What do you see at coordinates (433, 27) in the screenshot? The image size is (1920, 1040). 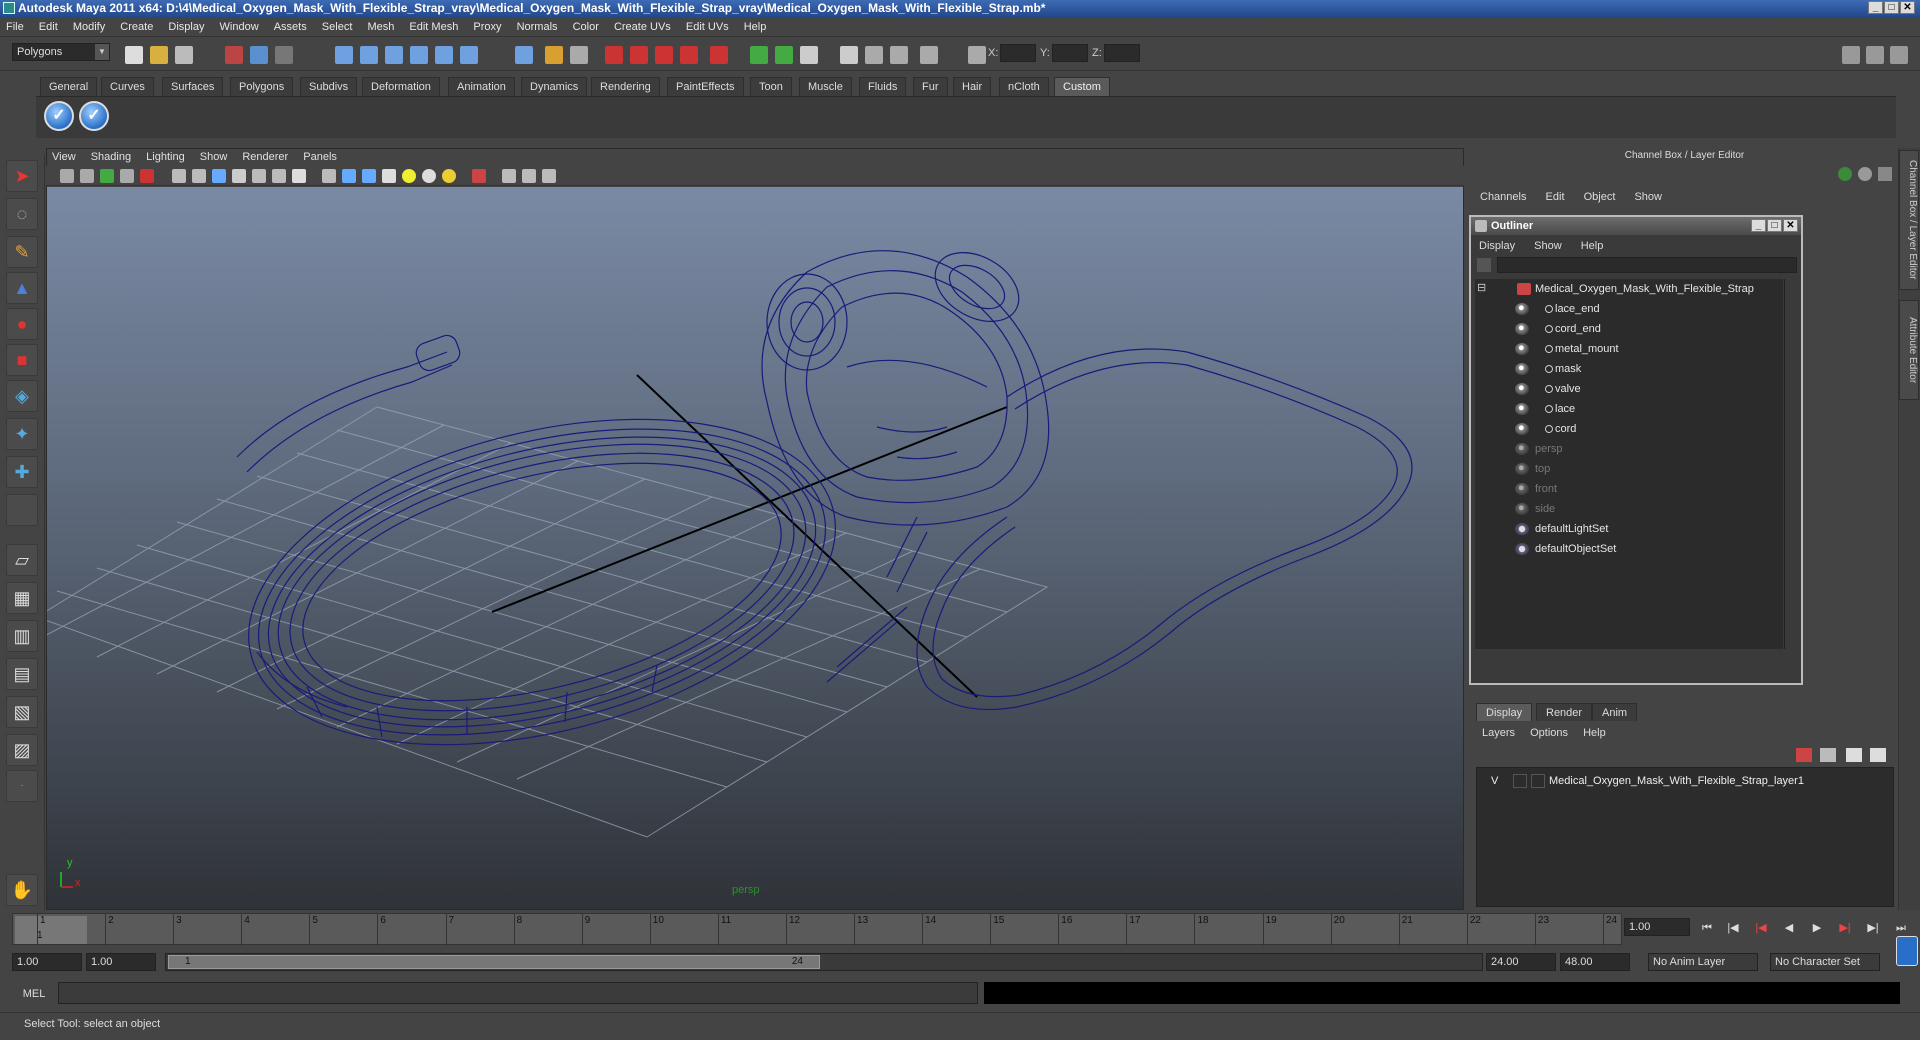 I see `menu-edit-mesh: Edit Mesh` at bounding box center [433, 27].